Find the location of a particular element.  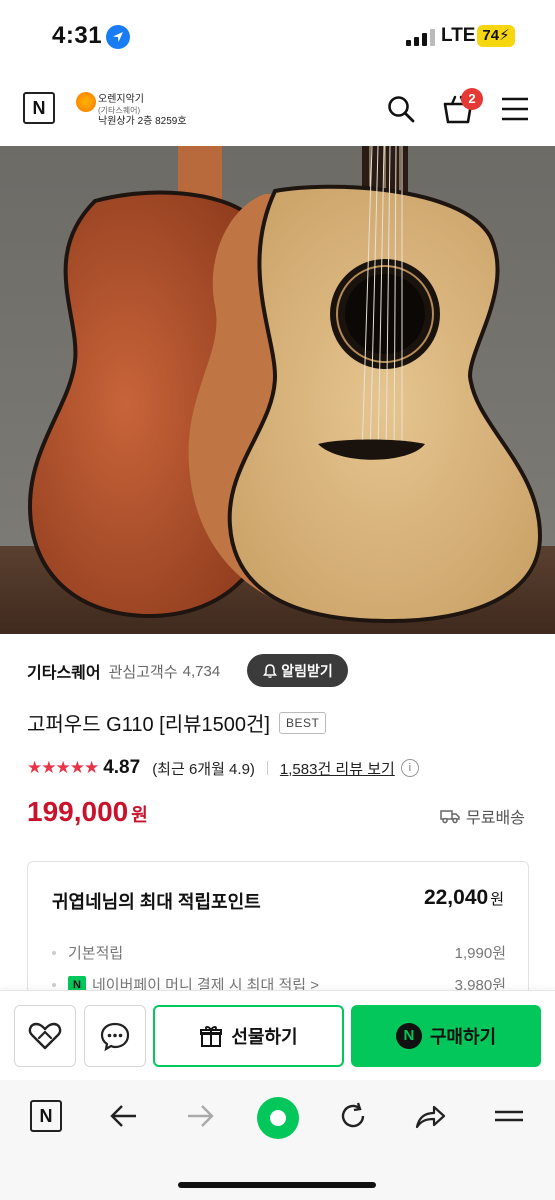

buy-button: N 구매하기 is located at coordinates (446, 1036).